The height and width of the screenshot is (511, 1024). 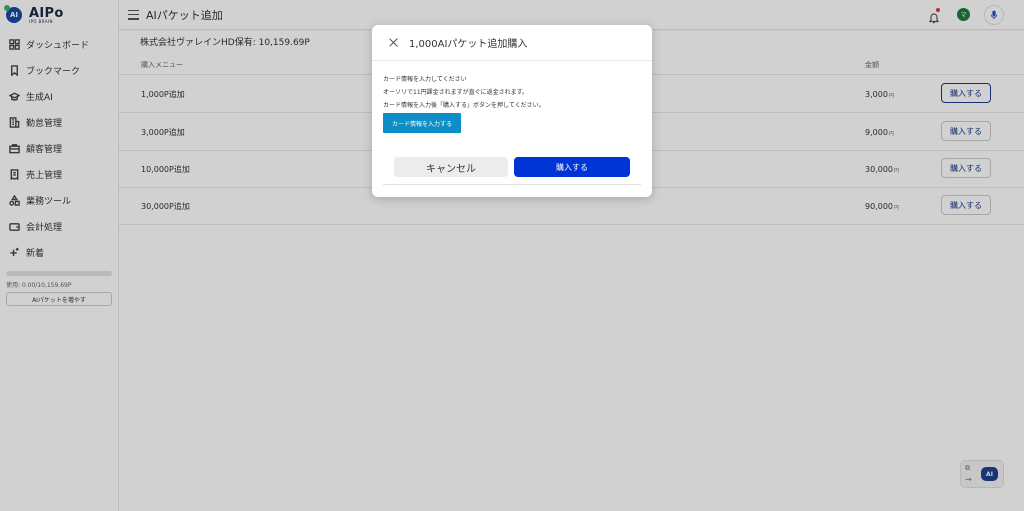 What do you see at coordinates (393, 42) in the screenshot?
I see `close-icon` at bounding box center [393, 42].